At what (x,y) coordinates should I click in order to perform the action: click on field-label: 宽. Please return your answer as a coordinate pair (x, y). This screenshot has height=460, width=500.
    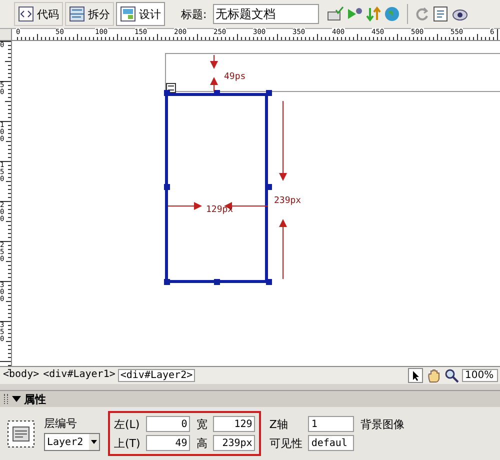
    Looking at the image, I should click on (202, 424).